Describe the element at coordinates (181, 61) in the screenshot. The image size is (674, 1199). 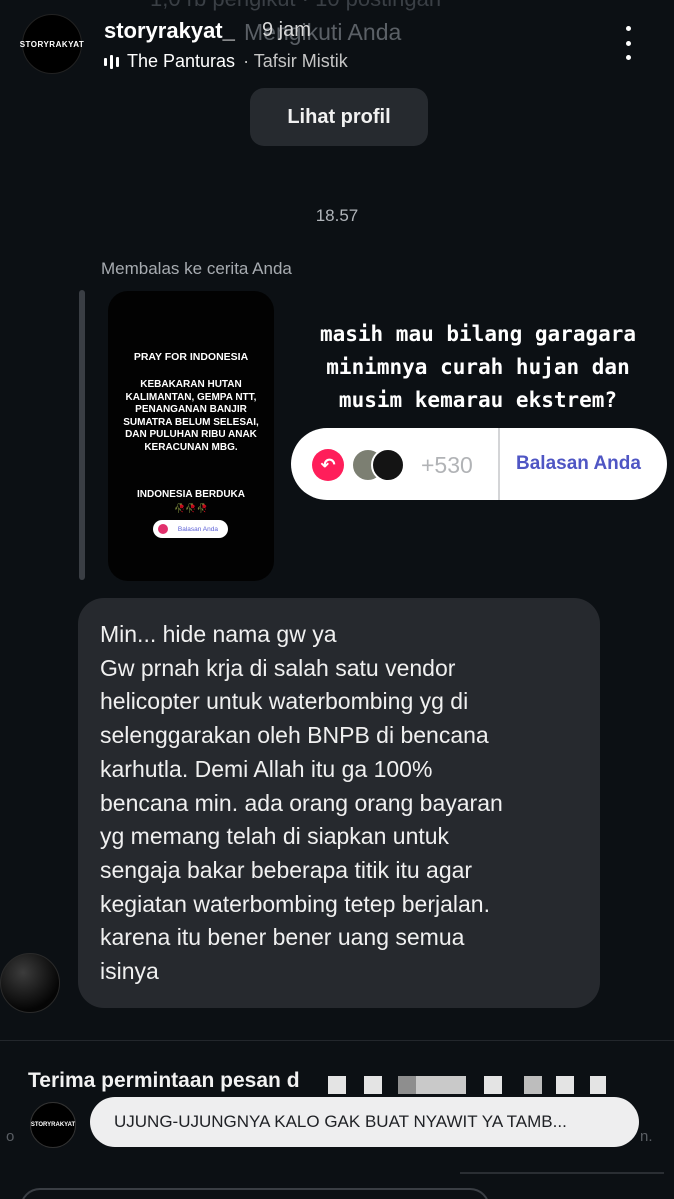
I see `music-title: The Panturas` at that location.